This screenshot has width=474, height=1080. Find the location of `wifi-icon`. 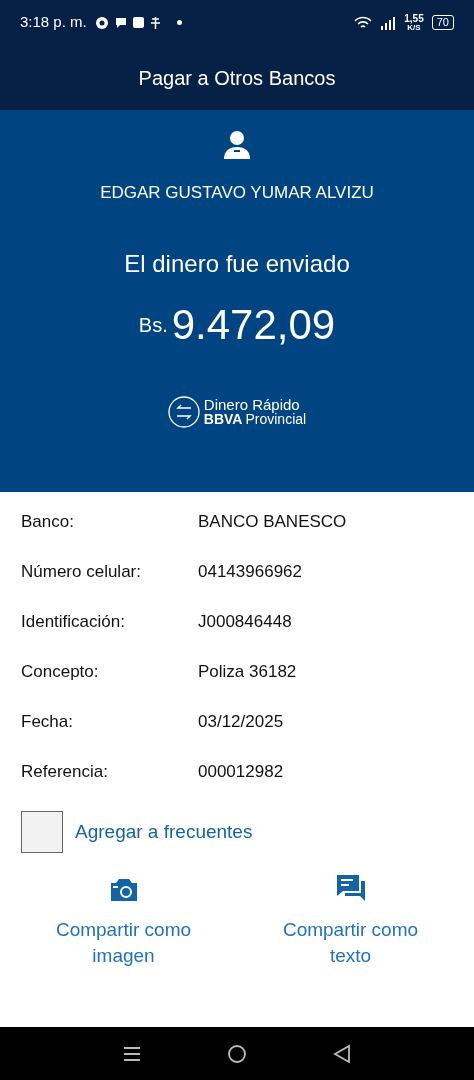

wifi-icon is located at coordinates (363, 22).